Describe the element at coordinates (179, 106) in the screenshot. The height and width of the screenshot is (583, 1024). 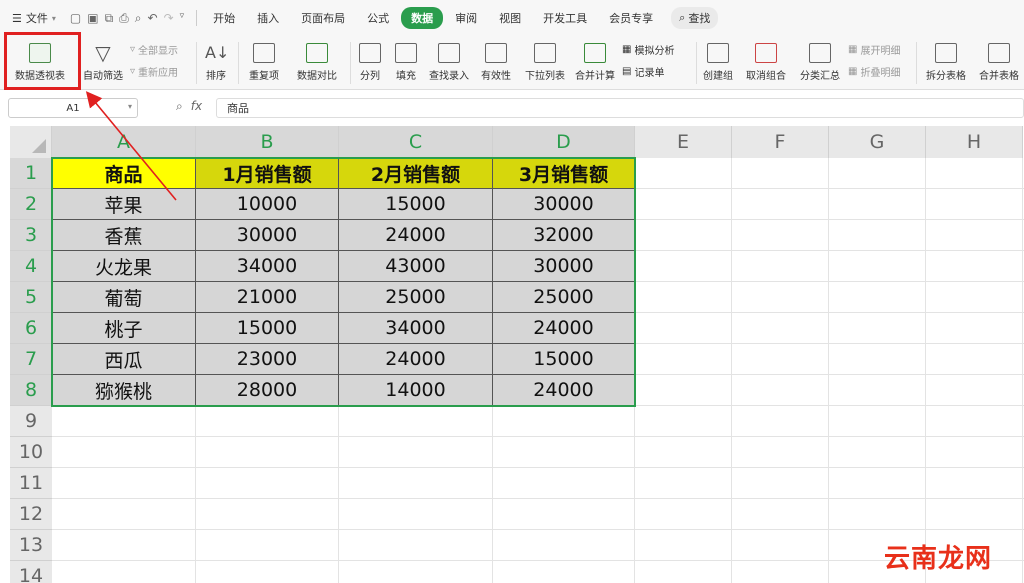
I see `zoom-icon: ⌕` at that location.